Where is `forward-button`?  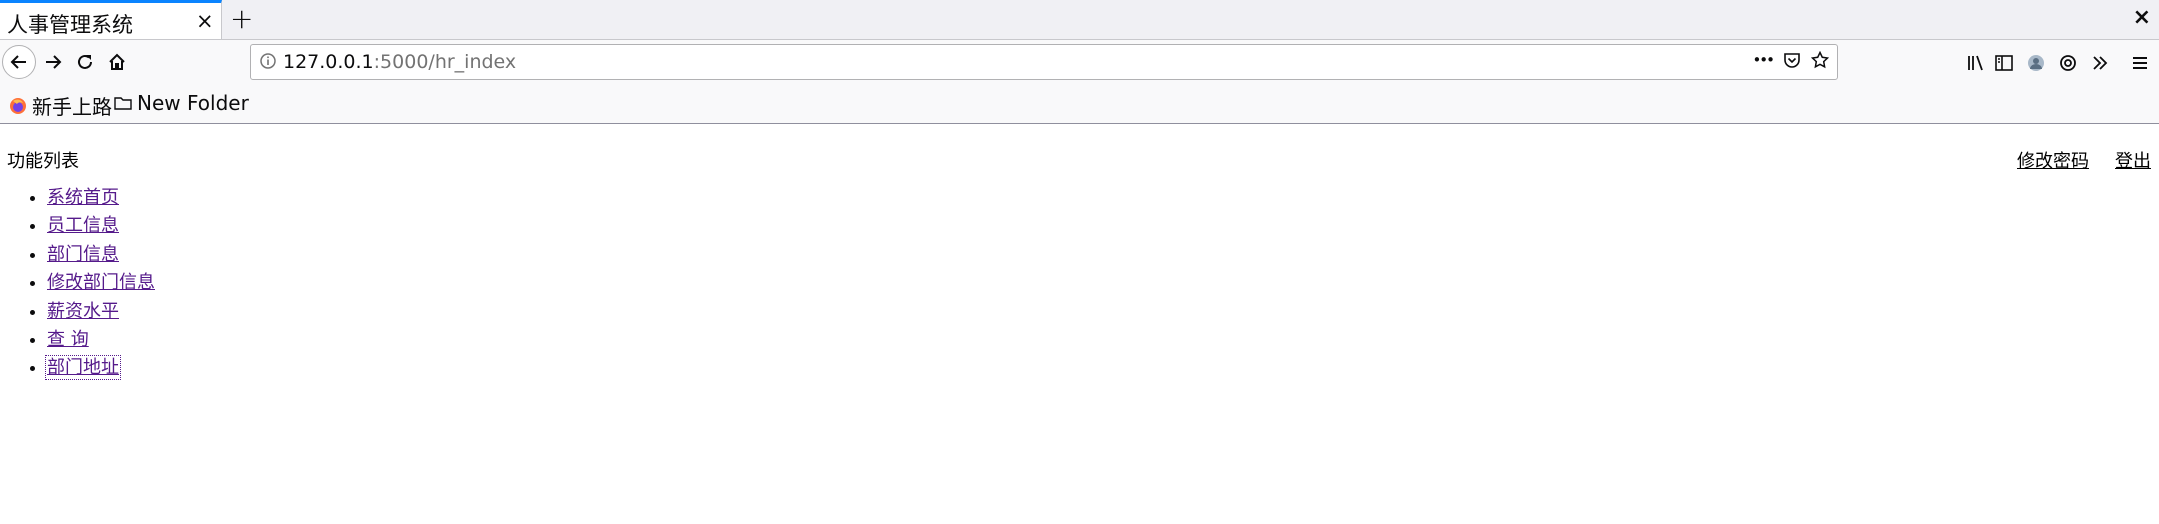 forward-button is located at coordinates (53, 62).